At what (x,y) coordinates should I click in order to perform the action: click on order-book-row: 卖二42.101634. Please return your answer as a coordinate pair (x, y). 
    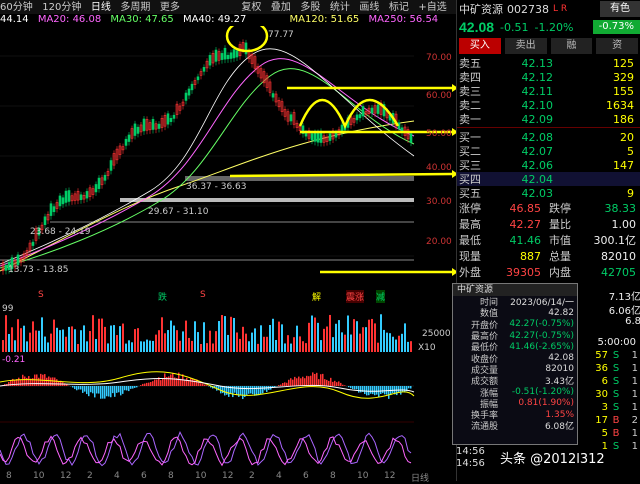
    Looking at the image, I should click on (548, 105).